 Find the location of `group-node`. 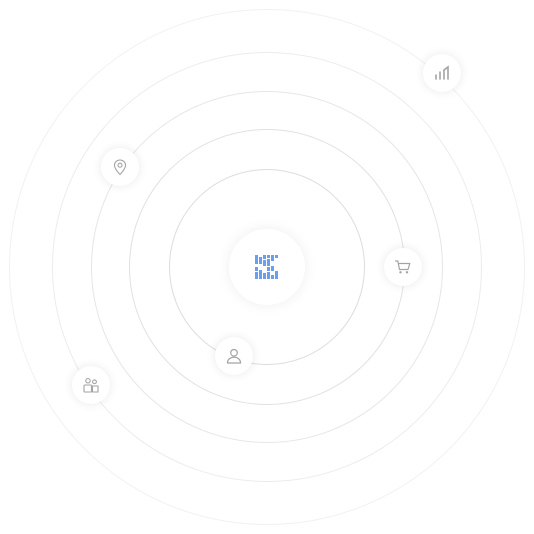

group-node is located at coordinates (91, 385).